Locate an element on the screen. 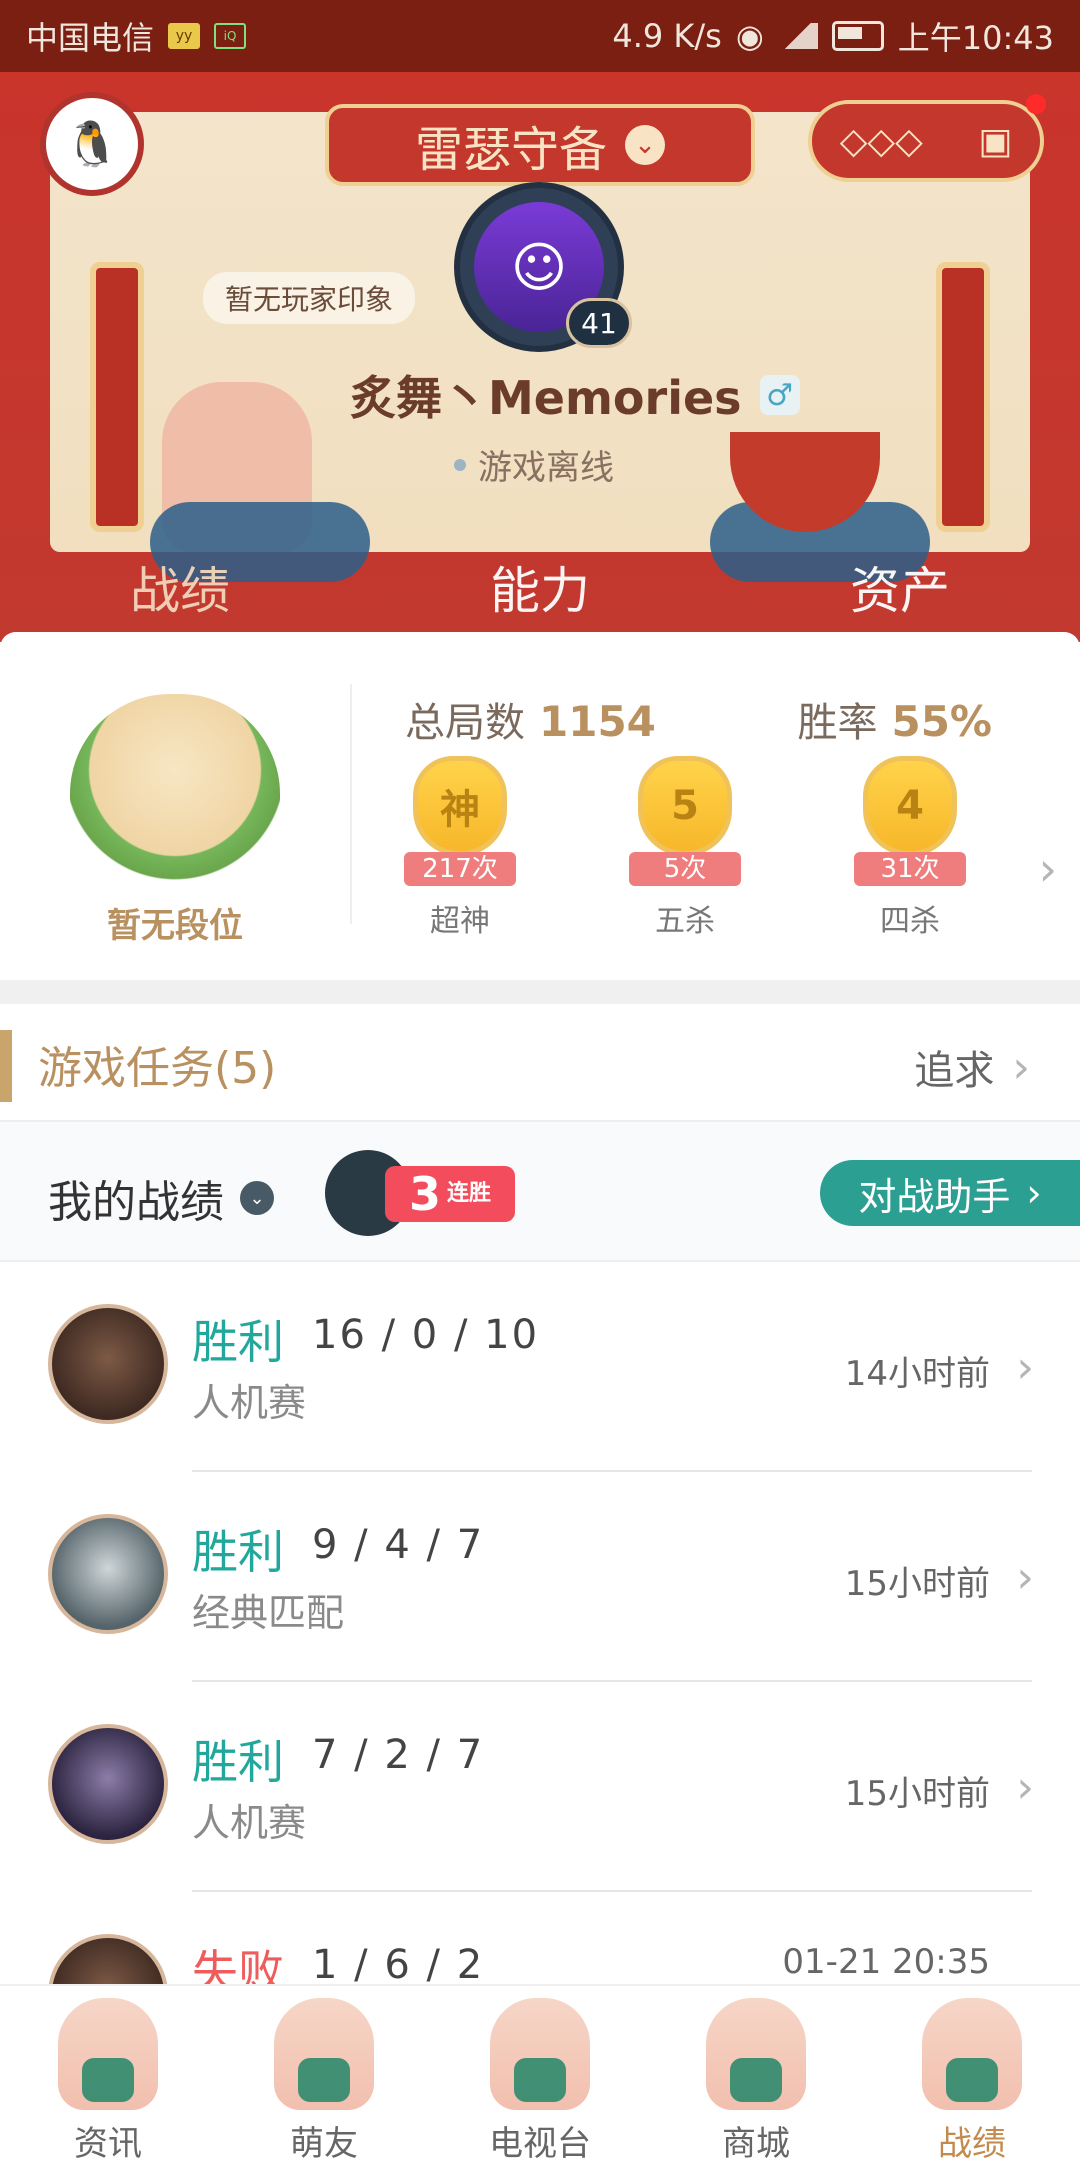 Image resolution: width=1080 pixels, height=2160 pixels. streak-tag: 3 连胜 is located at coordinates (450, 1194).